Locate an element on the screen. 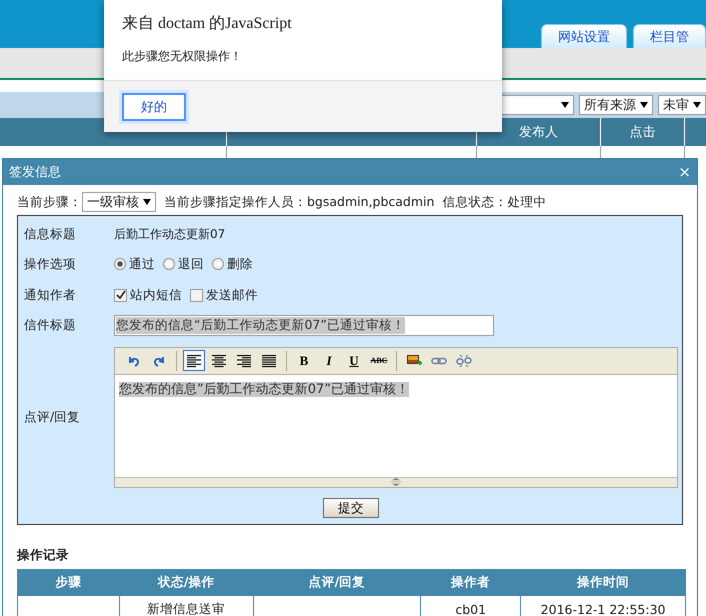 Image resolution: width=706 pixels, height=616 pixels. align-left-icon is located at coordinates (194, 361).